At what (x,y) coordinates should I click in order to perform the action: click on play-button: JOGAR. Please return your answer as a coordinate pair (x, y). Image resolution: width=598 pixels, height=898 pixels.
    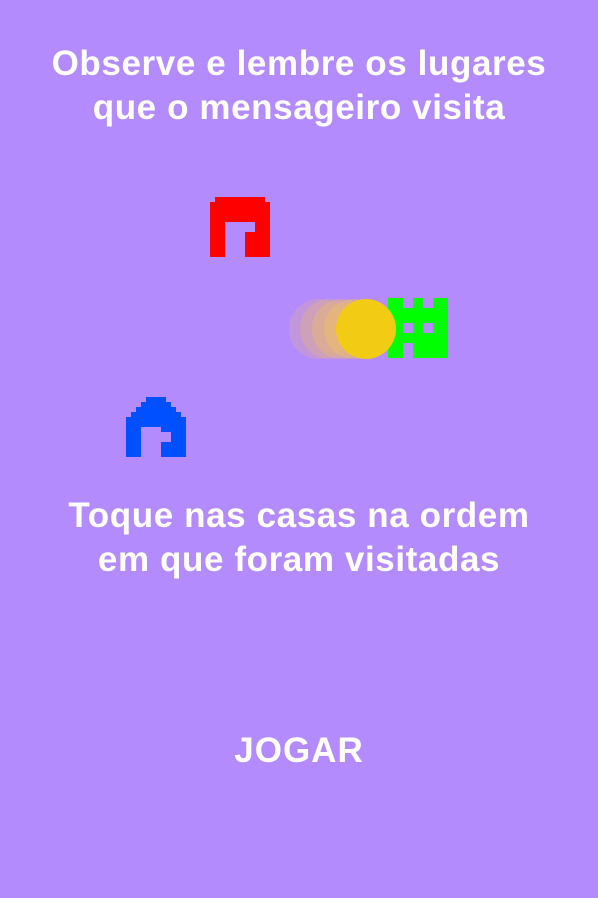
    Looking at the image, I should click on (299, 751).